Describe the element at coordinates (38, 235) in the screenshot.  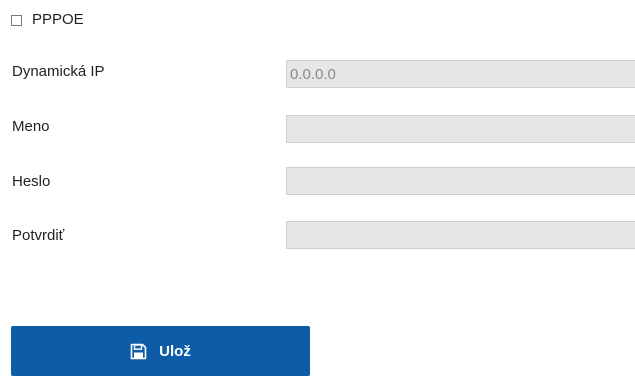
I see `confirm-password-label: Potvrdiť` at that location.